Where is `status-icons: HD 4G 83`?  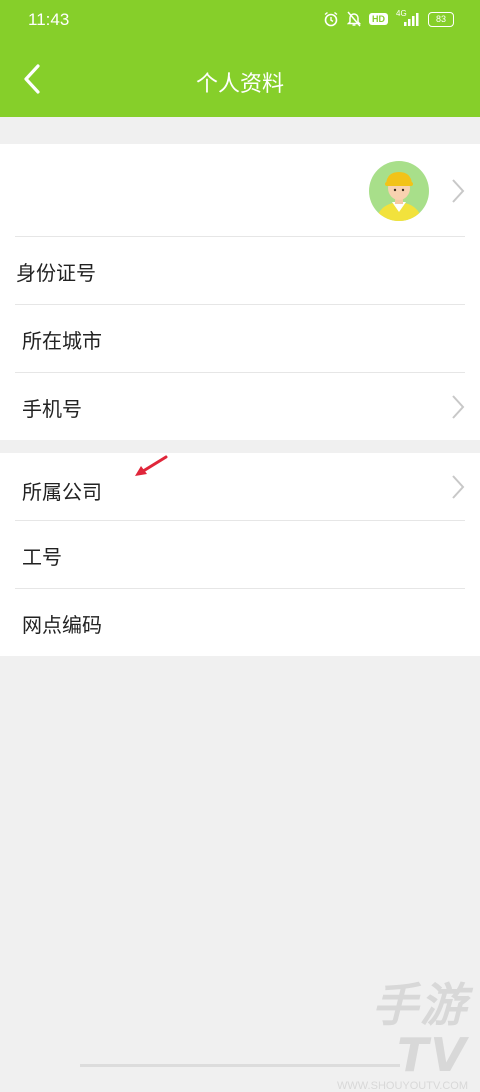 status-icons: HD 4G 83 is located at coordinates (388, 18).